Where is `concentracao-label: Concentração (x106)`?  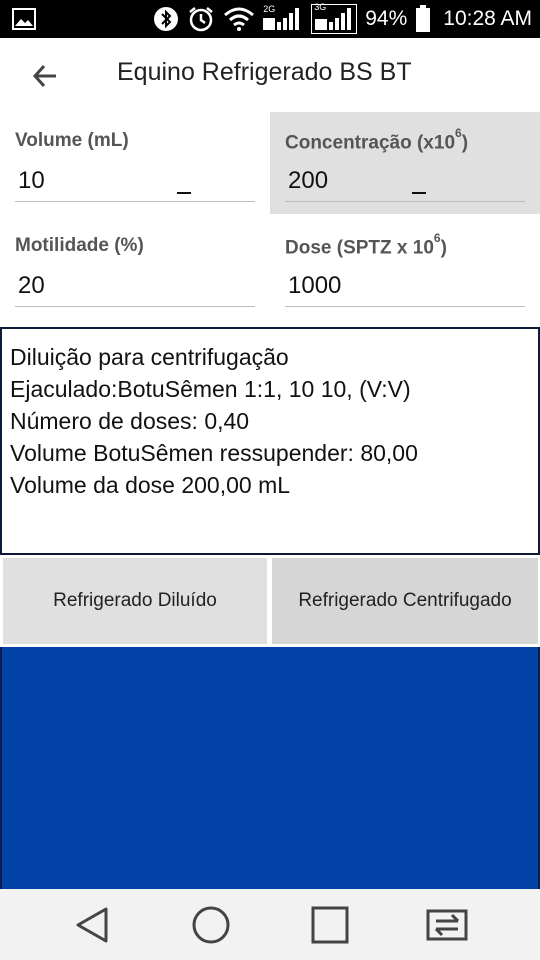
concentracao-label: Concentração (x106) is located at coordinates (377, 140).